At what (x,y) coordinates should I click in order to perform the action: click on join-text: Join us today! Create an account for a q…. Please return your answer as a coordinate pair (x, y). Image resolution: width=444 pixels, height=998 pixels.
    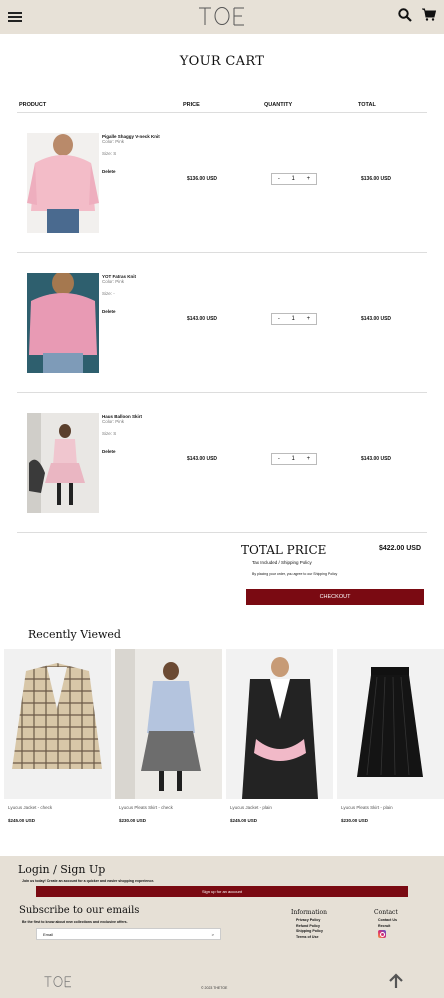
    Looking at the image, I should click on (88, 881).